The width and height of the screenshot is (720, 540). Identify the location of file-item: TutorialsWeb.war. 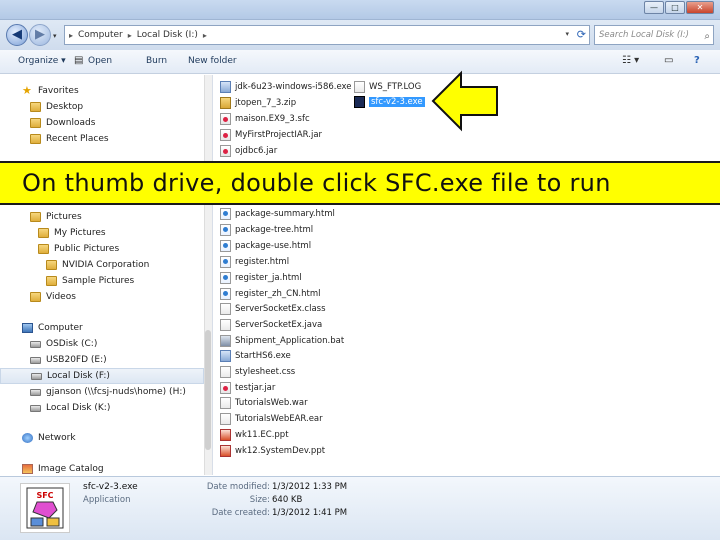
(264, 402).